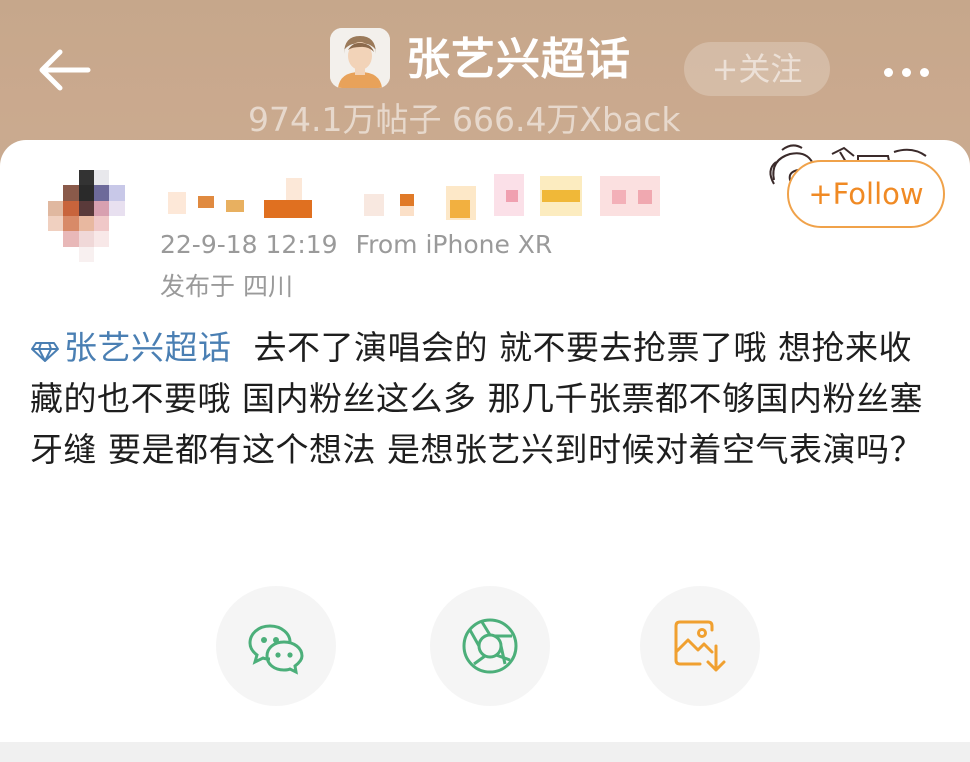  I want to click on person-avatar-icon, so click(360, 58).